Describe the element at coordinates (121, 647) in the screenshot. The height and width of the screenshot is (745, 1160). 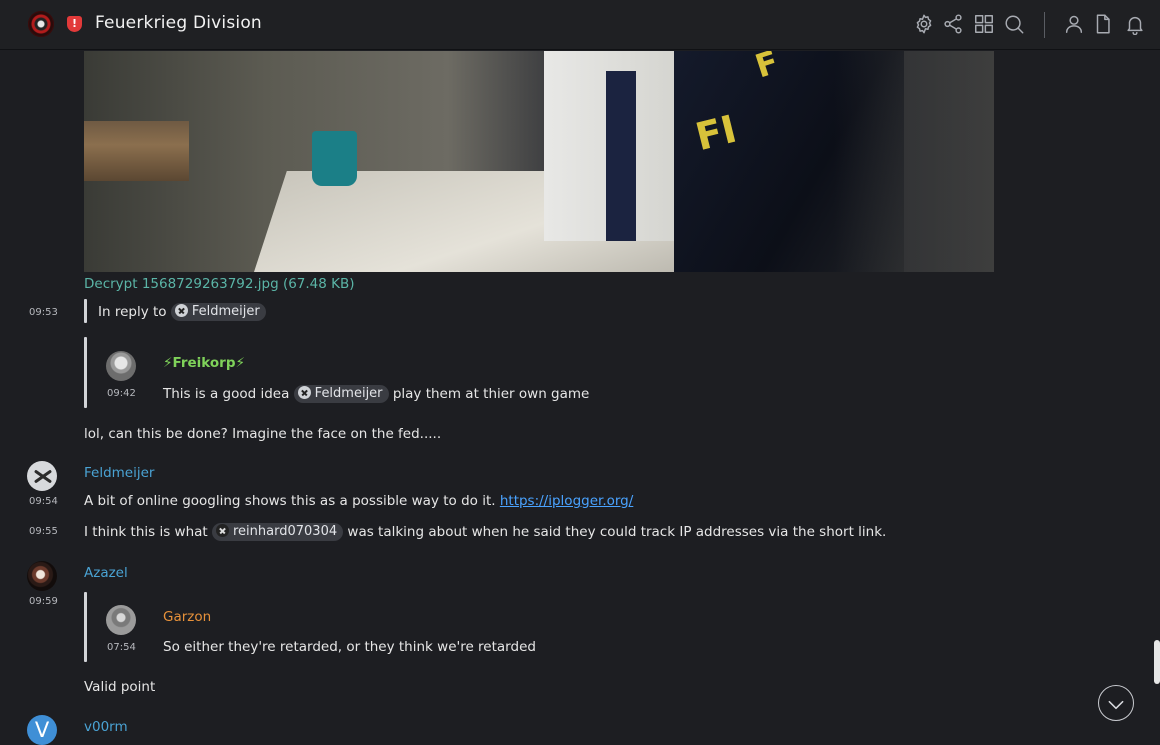
I see `message-time: 07:54` at that location.